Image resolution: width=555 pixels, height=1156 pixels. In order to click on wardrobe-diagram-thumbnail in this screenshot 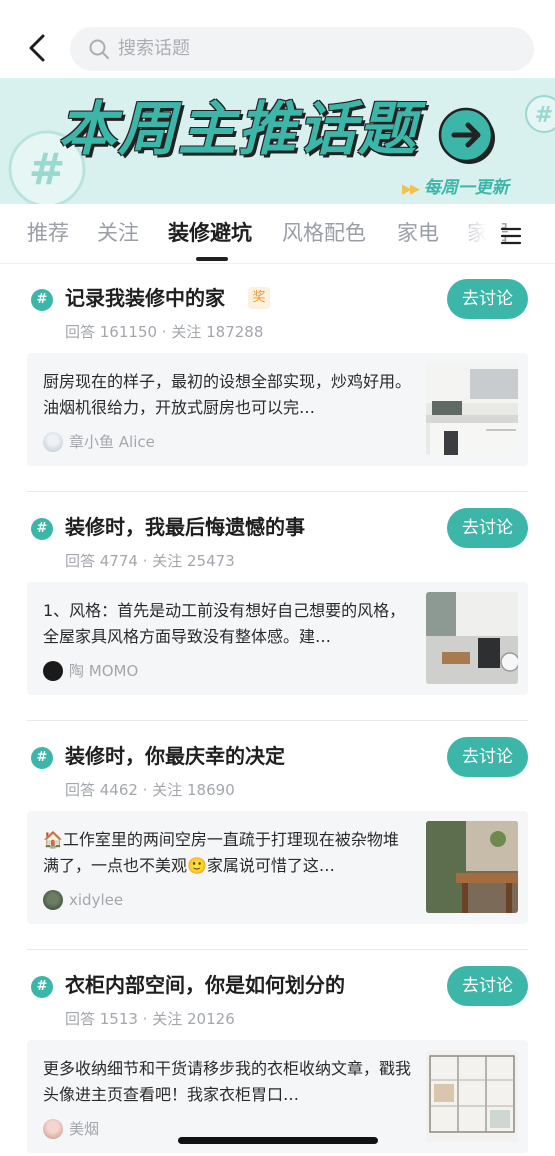, I will do `click(472, 1096)`.